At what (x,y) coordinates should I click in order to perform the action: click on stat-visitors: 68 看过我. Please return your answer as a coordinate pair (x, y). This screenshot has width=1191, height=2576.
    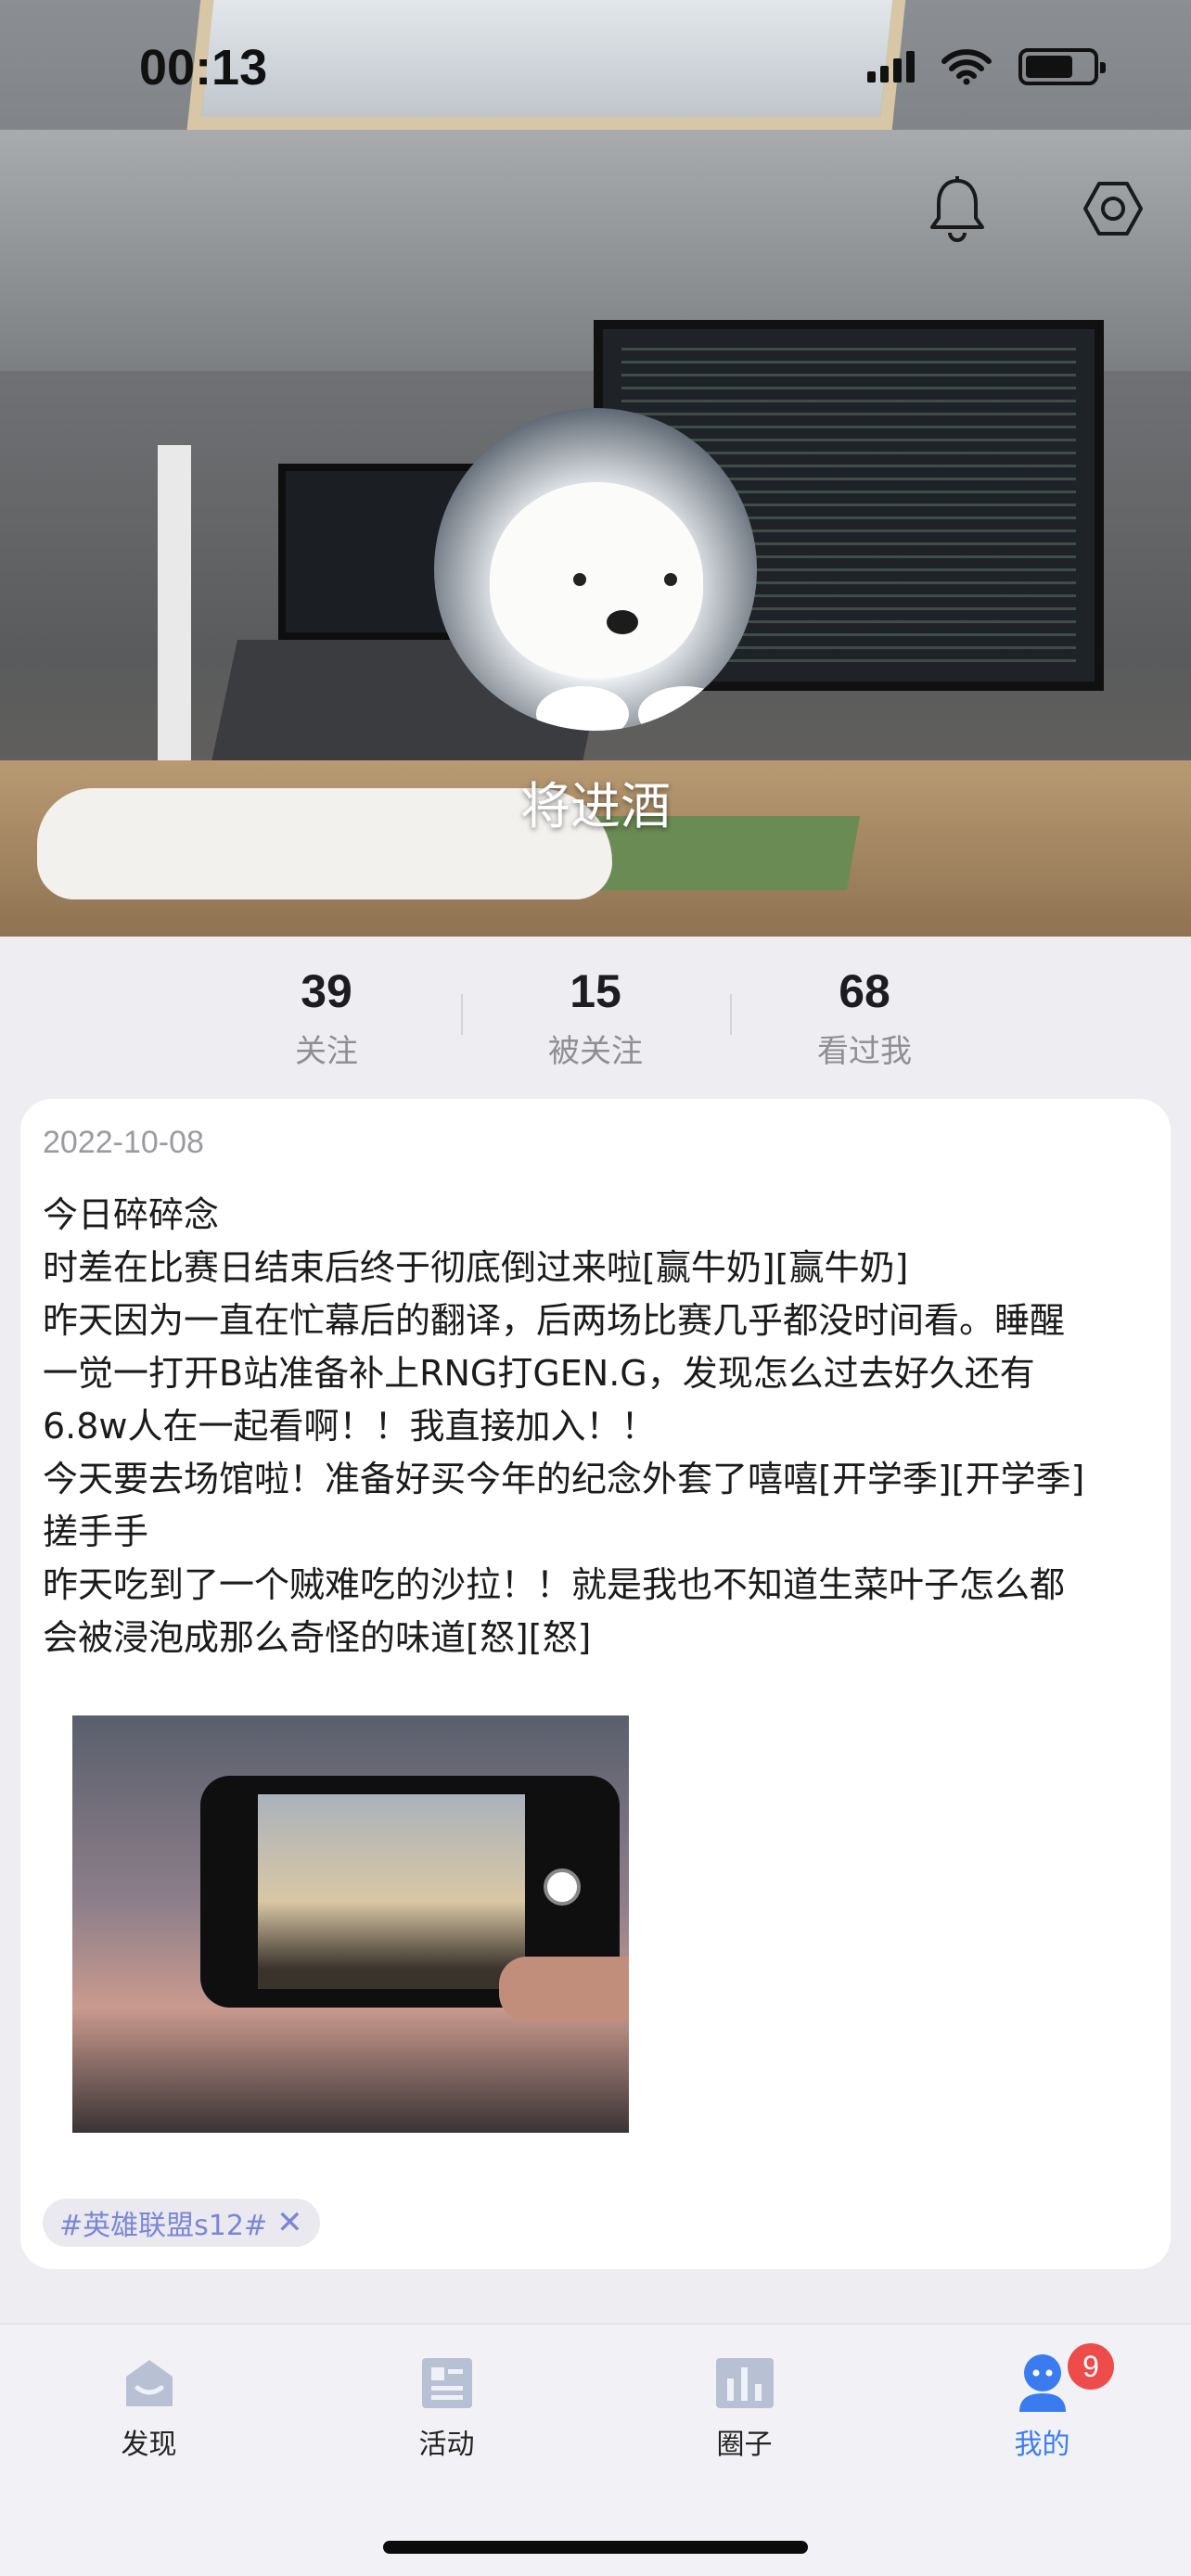
    Looking at the image, I should click on (864, 1016).